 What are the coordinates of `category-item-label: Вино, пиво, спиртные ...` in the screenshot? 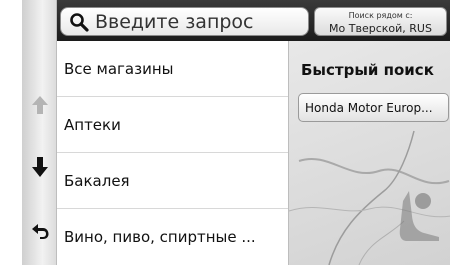 It's located at (160, 237).